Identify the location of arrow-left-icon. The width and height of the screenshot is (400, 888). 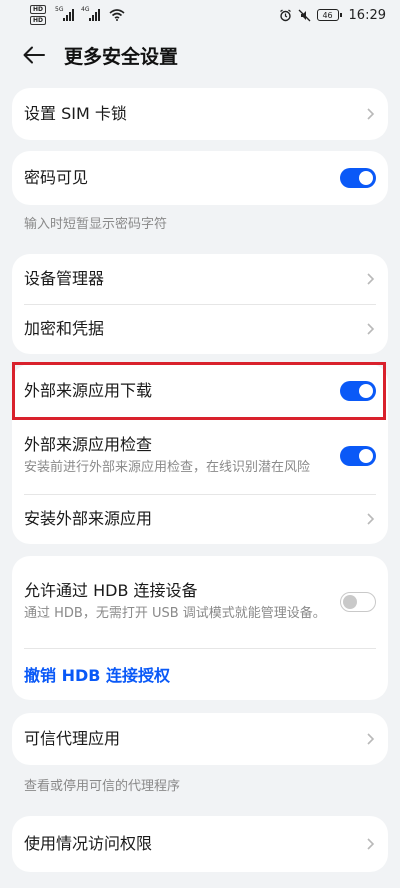
(34, 55).